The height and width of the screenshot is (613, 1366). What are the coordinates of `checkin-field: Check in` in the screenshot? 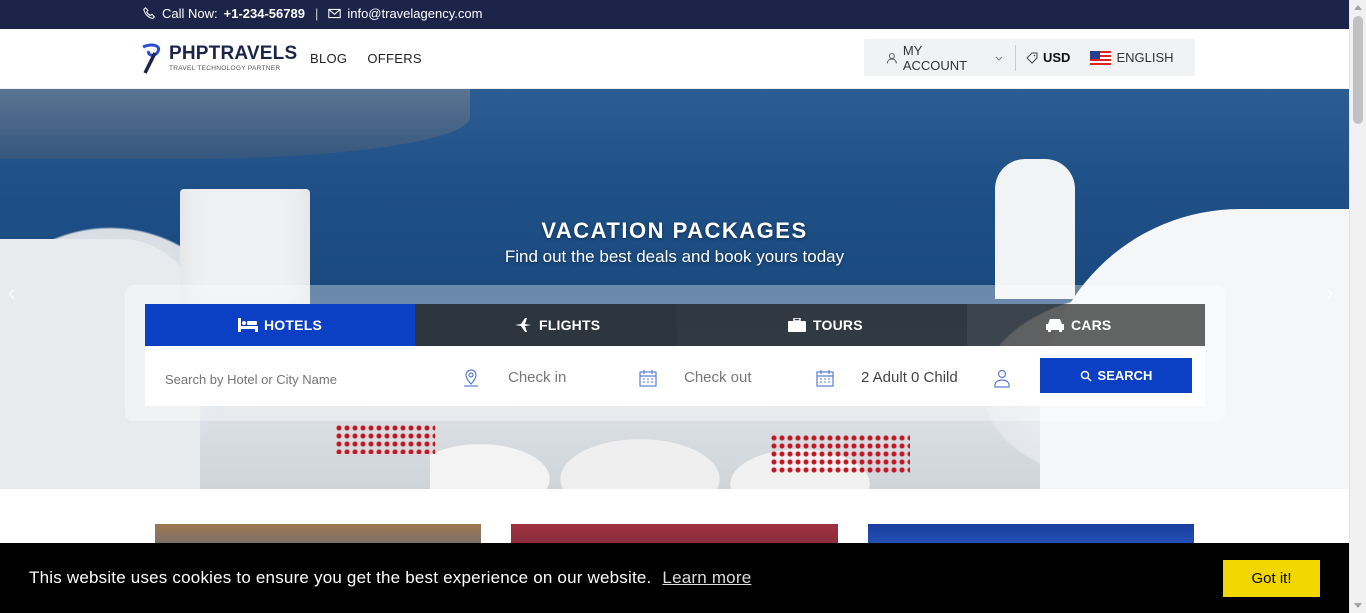 It's located at (537, 377).